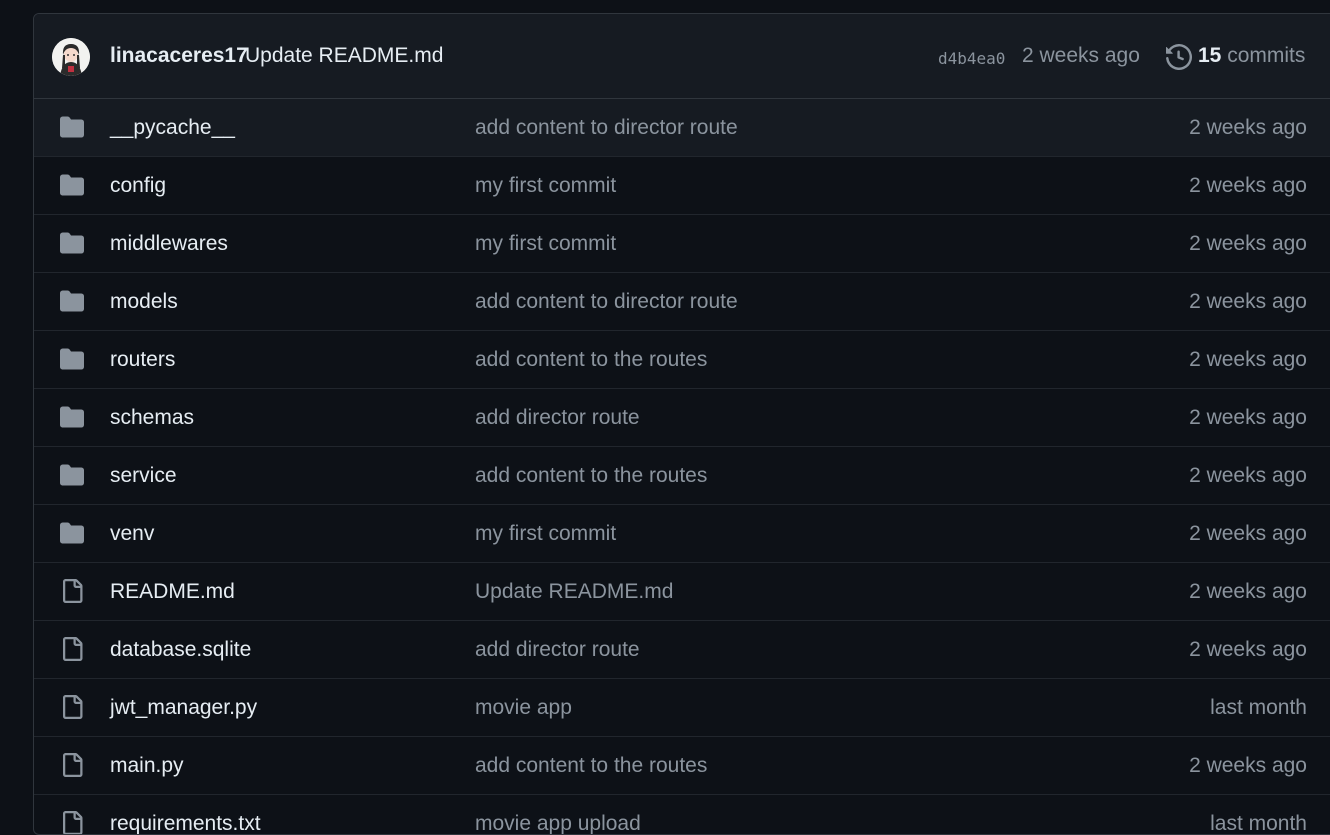  I want to click on commit-count: 15, so click(1210, 55).